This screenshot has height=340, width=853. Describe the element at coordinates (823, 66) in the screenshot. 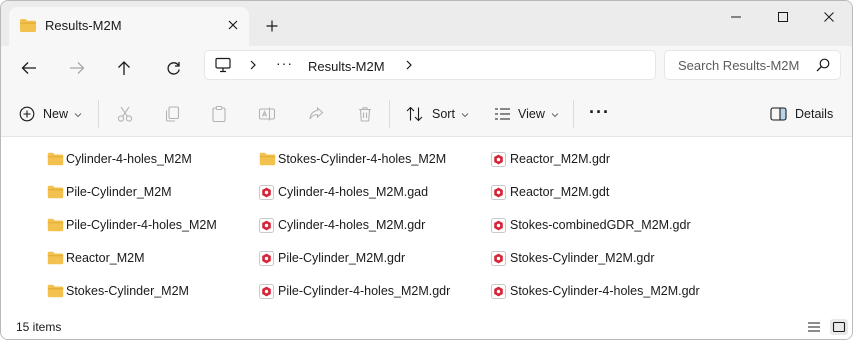

I see `search-icon` at that location.